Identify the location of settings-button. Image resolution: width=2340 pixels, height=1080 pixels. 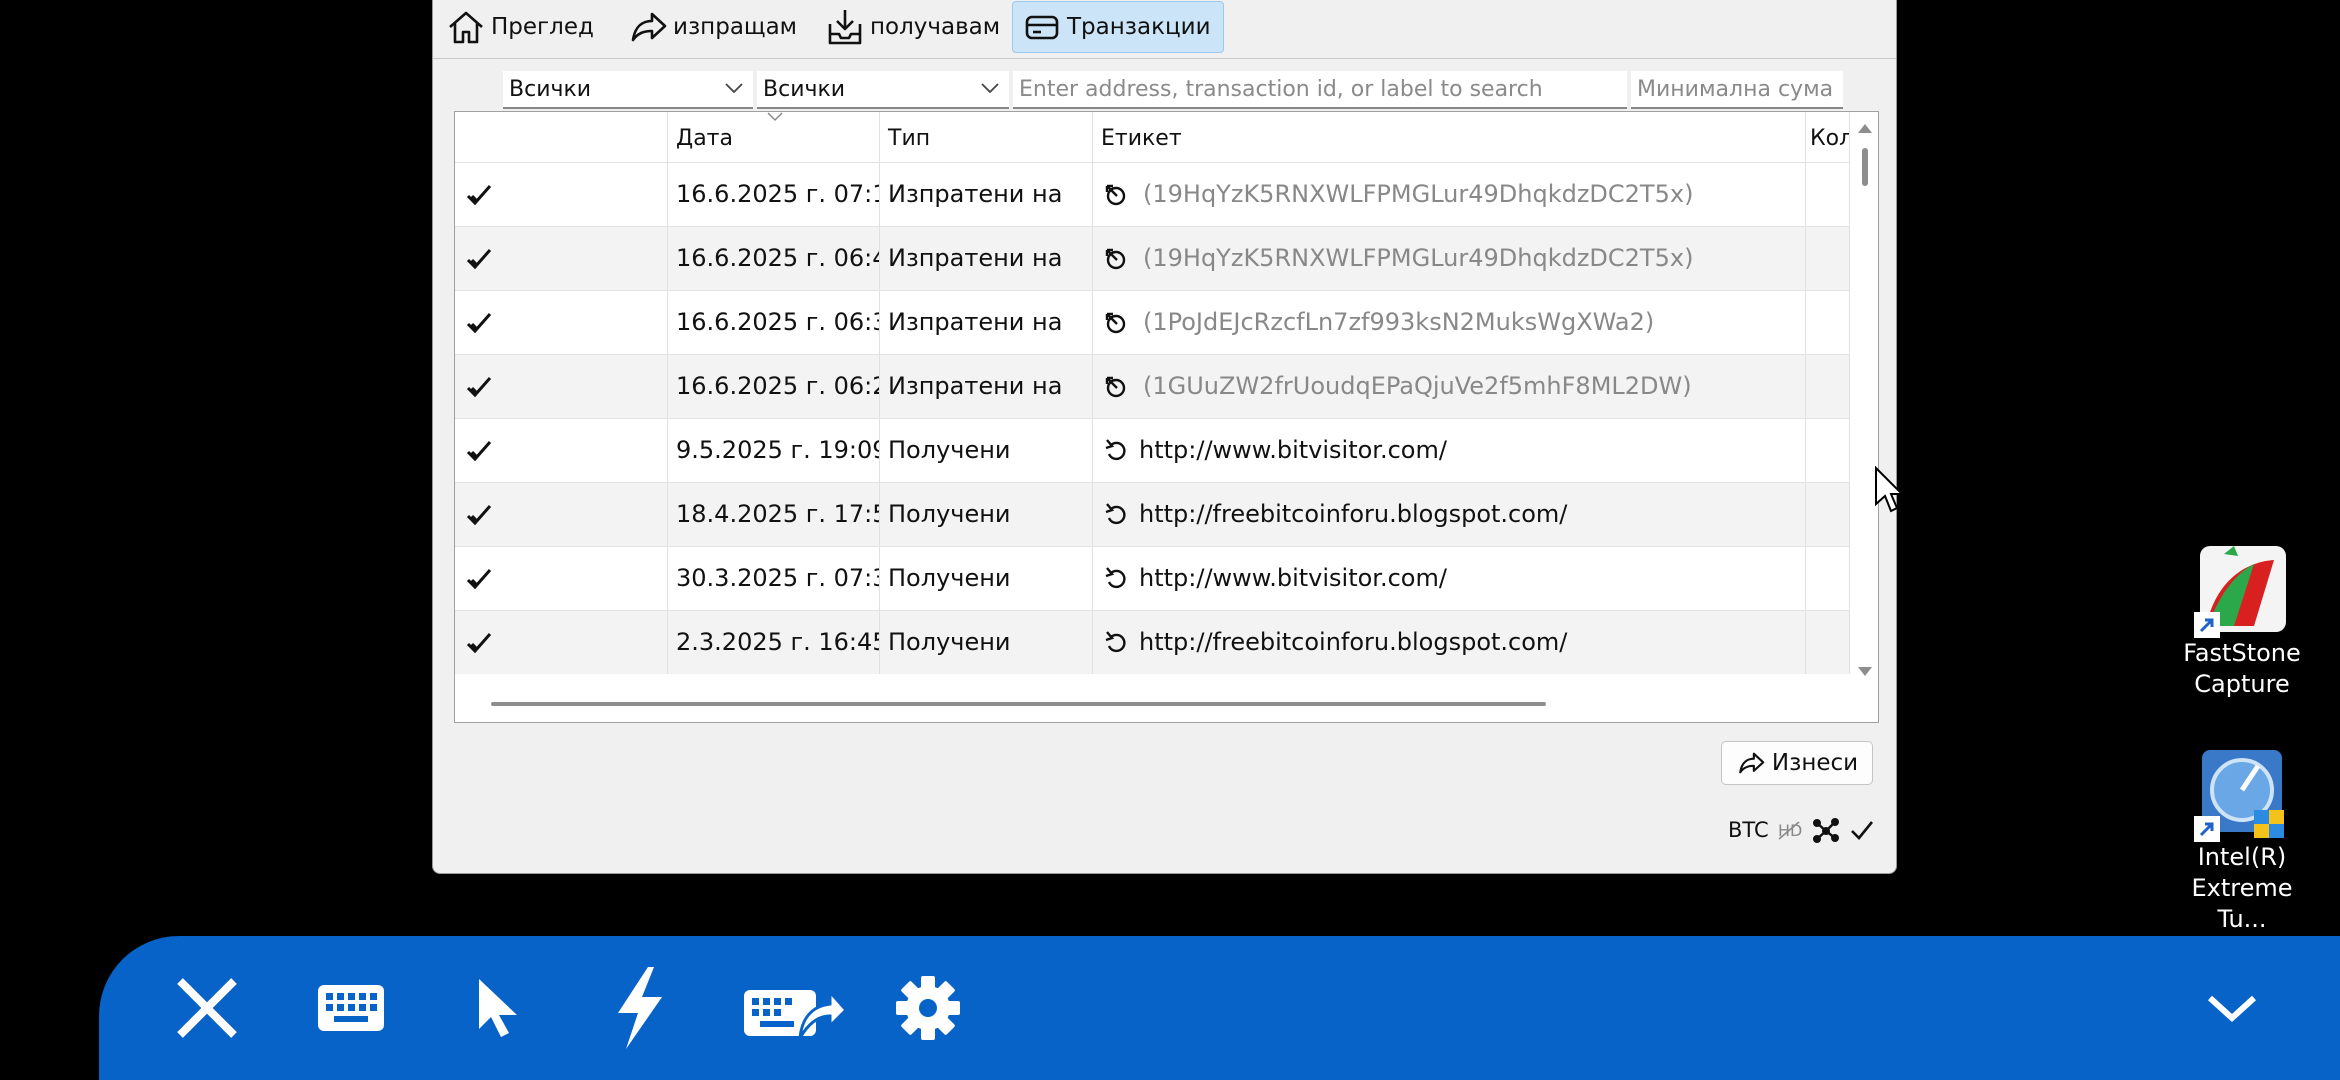
(928, 1008).